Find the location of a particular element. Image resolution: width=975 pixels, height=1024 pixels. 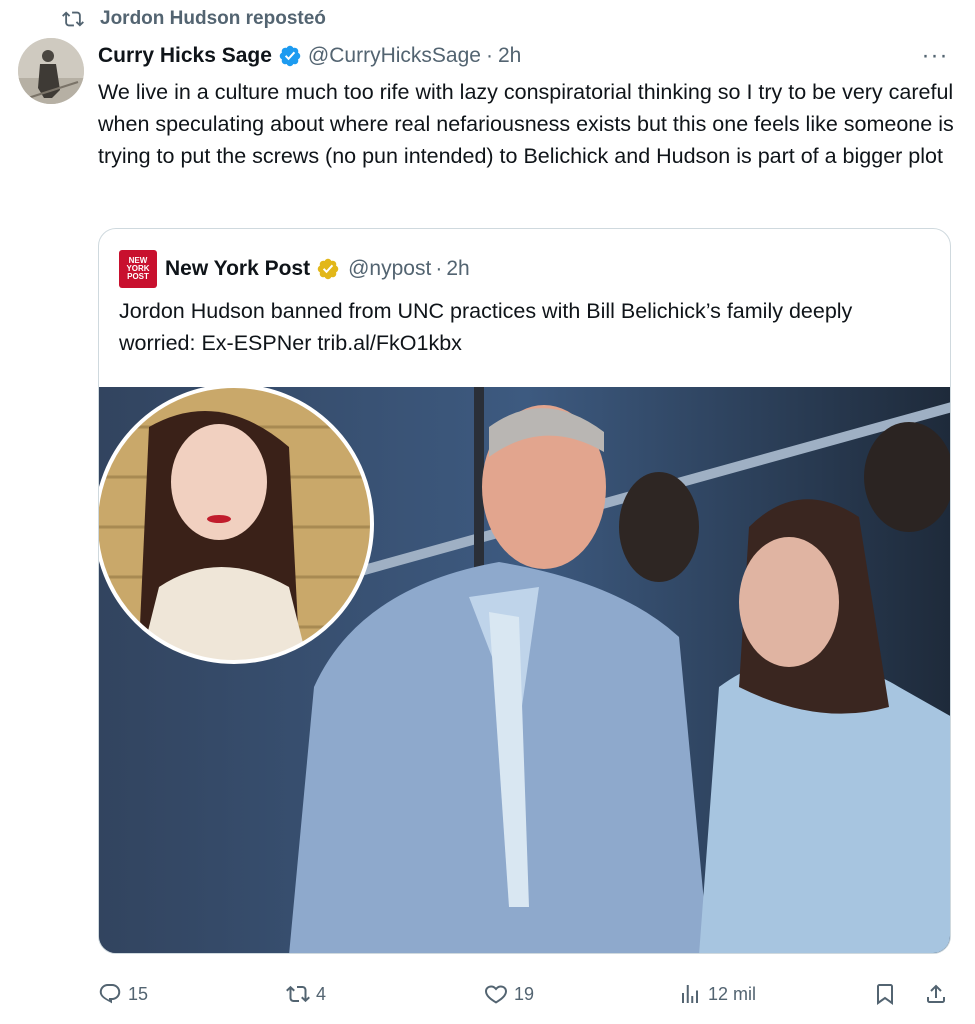

share-button is located at coordinates (939, 994).